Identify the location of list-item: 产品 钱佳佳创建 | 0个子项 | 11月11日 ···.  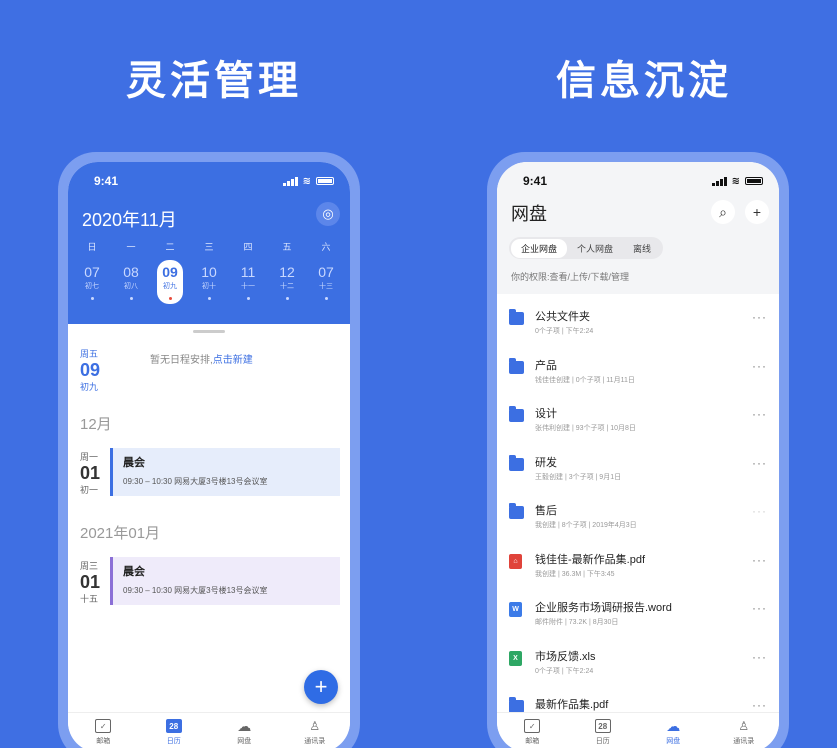
(638, 373).